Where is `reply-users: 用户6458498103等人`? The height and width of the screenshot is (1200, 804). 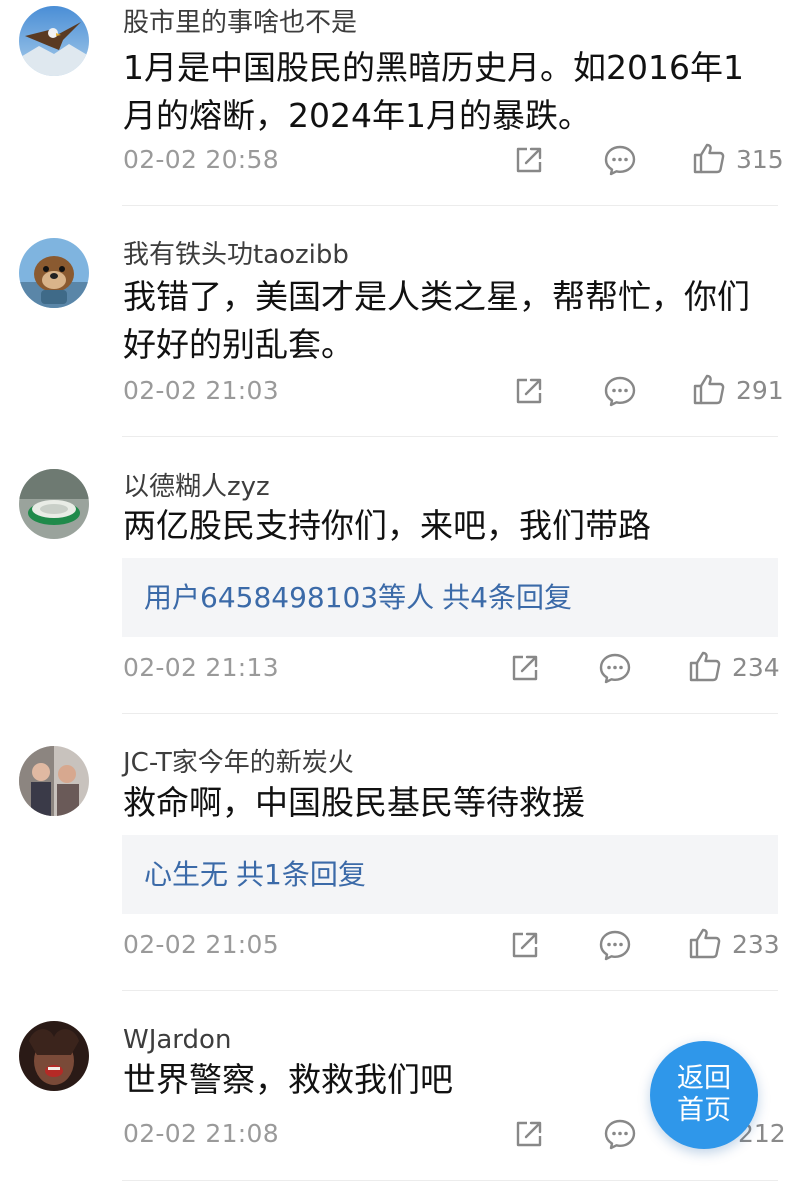
reply-users: 用户6458498103等人 is located at coordinates (289, 597).